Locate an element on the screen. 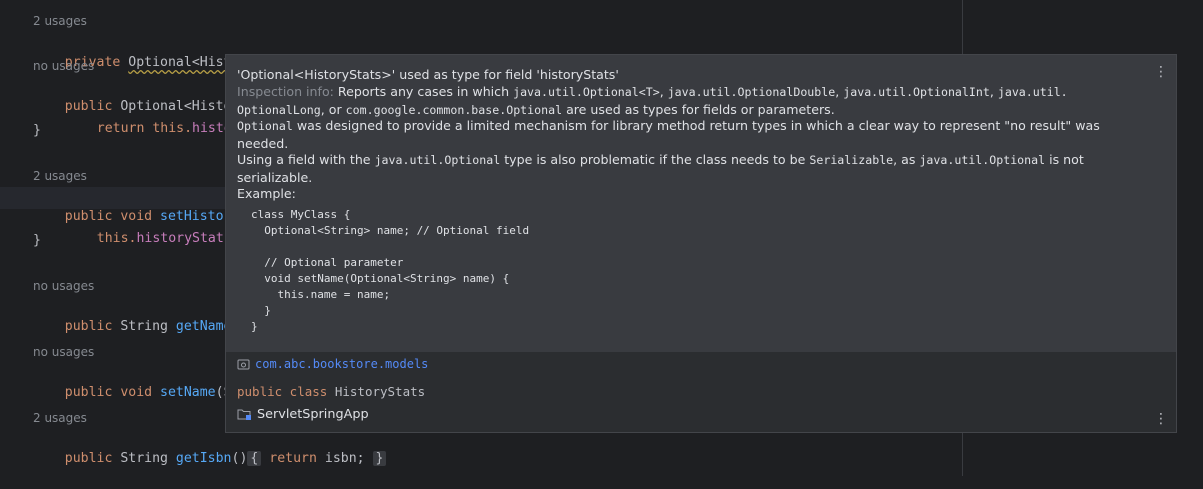 The image size is (1203, 489). info-label: Inspection info: is located at coordinates (285, 91).